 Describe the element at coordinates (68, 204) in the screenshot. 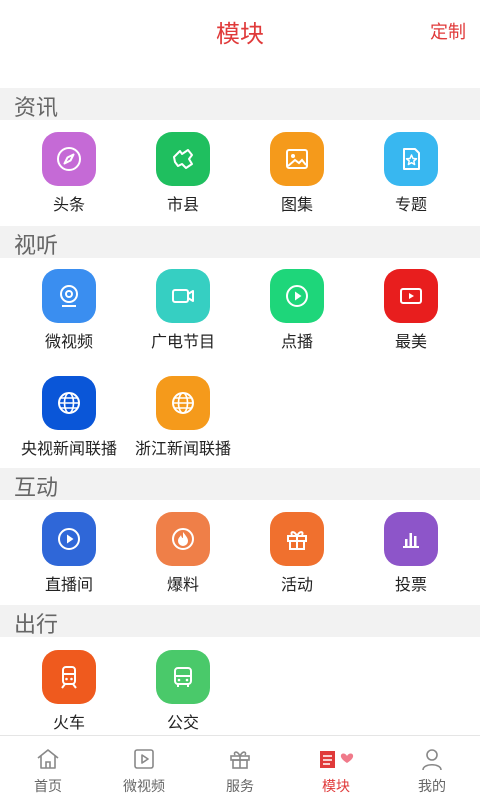

I see `module-label: 头条` at that location.